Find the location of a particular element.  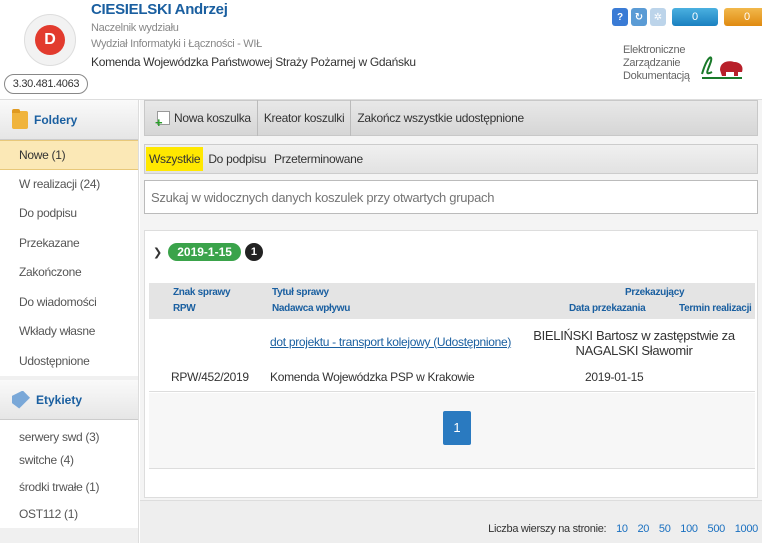

rows-option-10: 10 is located at coordinates (622, 529).